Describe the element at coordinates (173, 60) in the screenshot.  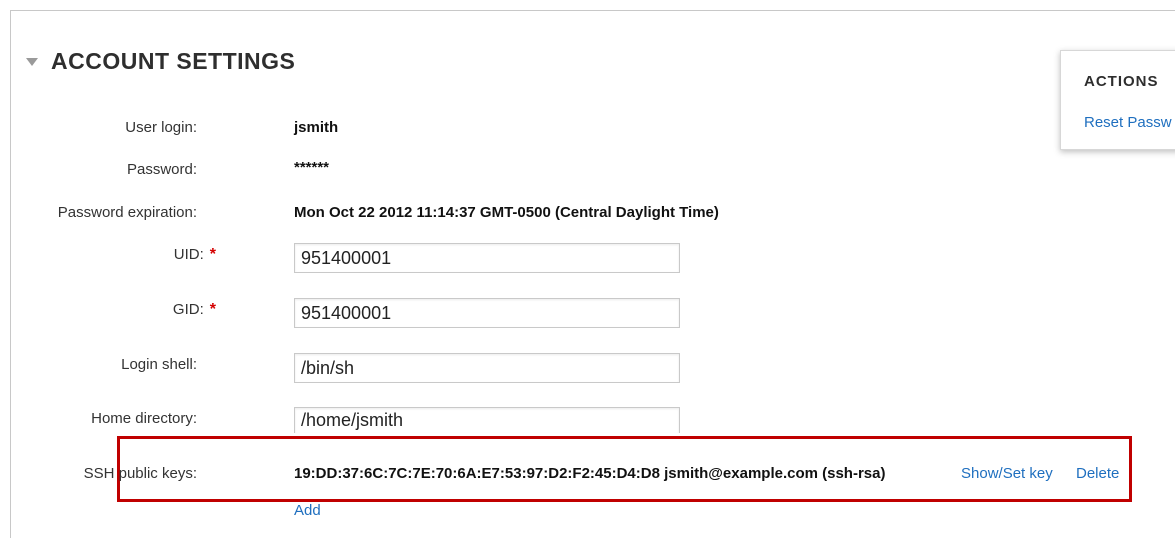
I see `section-title: ACCOUNT SETTINGS` at that location.